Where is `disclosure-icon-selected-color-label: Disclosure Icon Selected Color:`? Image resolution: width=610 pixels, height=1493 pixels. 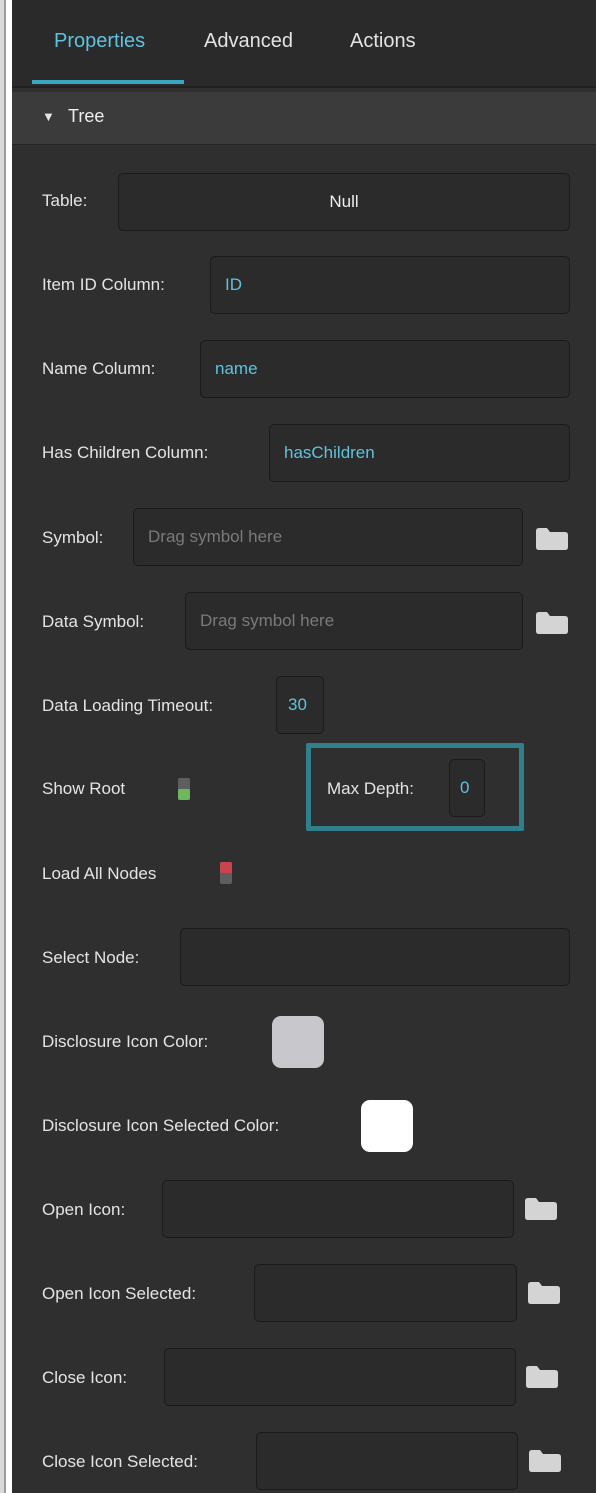
disclosure-icon-selected-color-label: Disclosure Icon Selected Color: is located at coordinates (161, 1125).